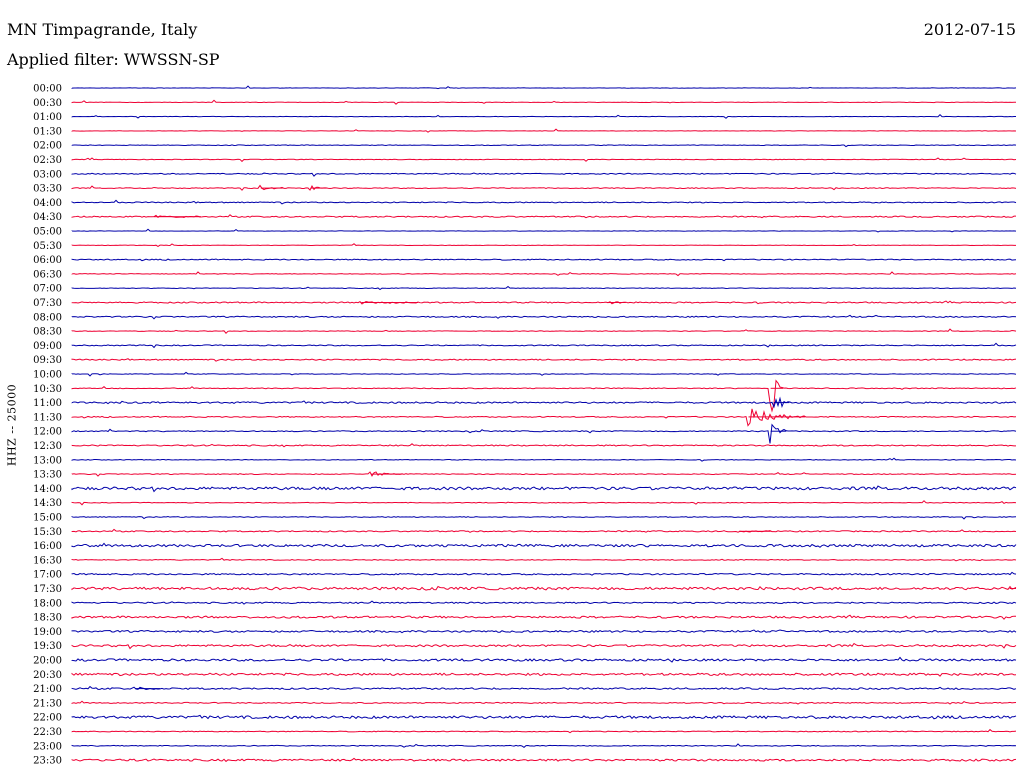 The height and width of the screenshot is (780, 1024). Describe the element at coordinates (47, 375) in the screenshot. I see `time-label-1000: 10:00` at that location.